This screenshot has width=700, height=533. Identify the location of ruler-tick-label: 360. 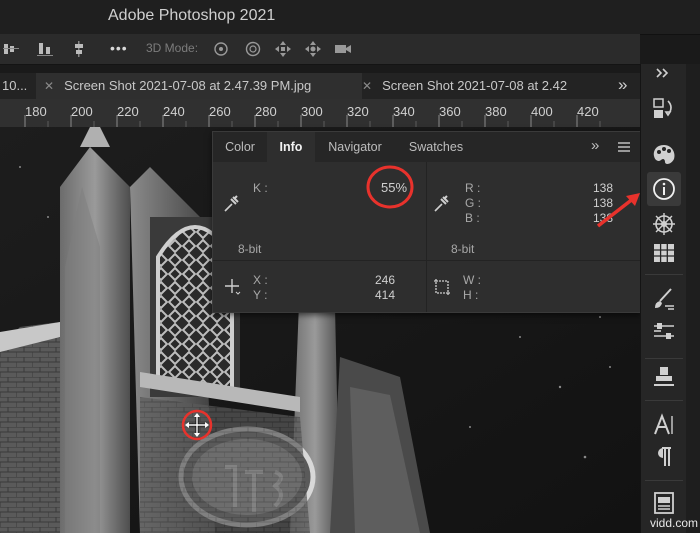
(450, 111).